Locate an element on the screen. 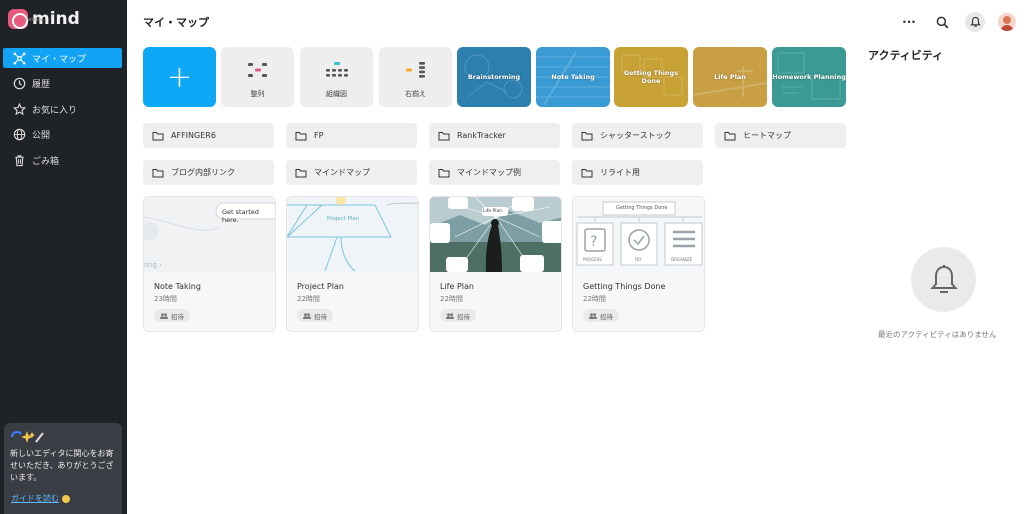  template-label: 組織図 is located at coordinates (336, 94).